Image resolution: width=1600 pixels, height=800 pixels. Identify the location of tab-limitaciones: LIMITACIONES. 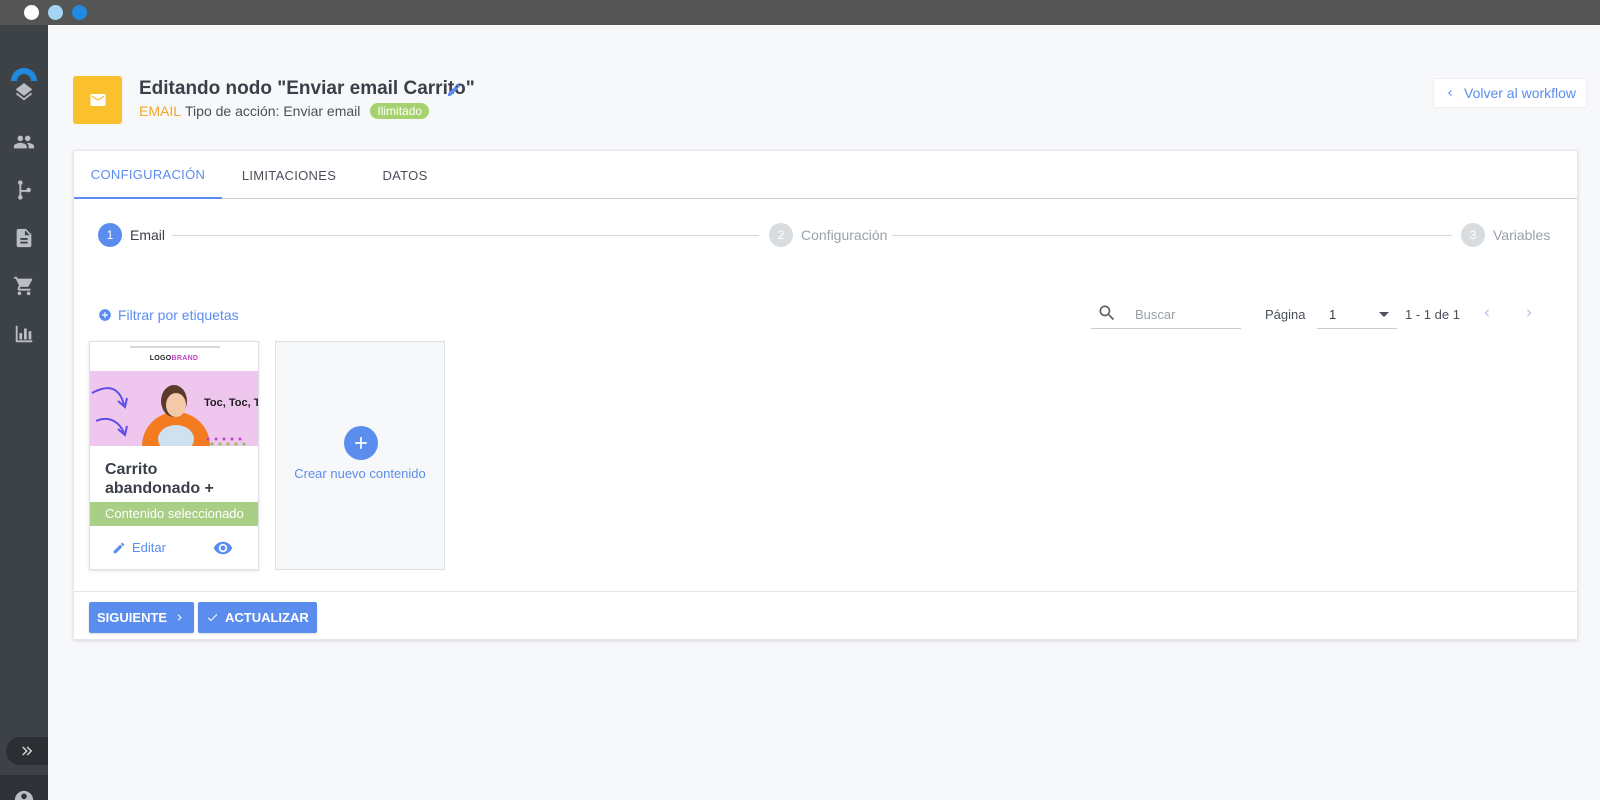
(289, 175).